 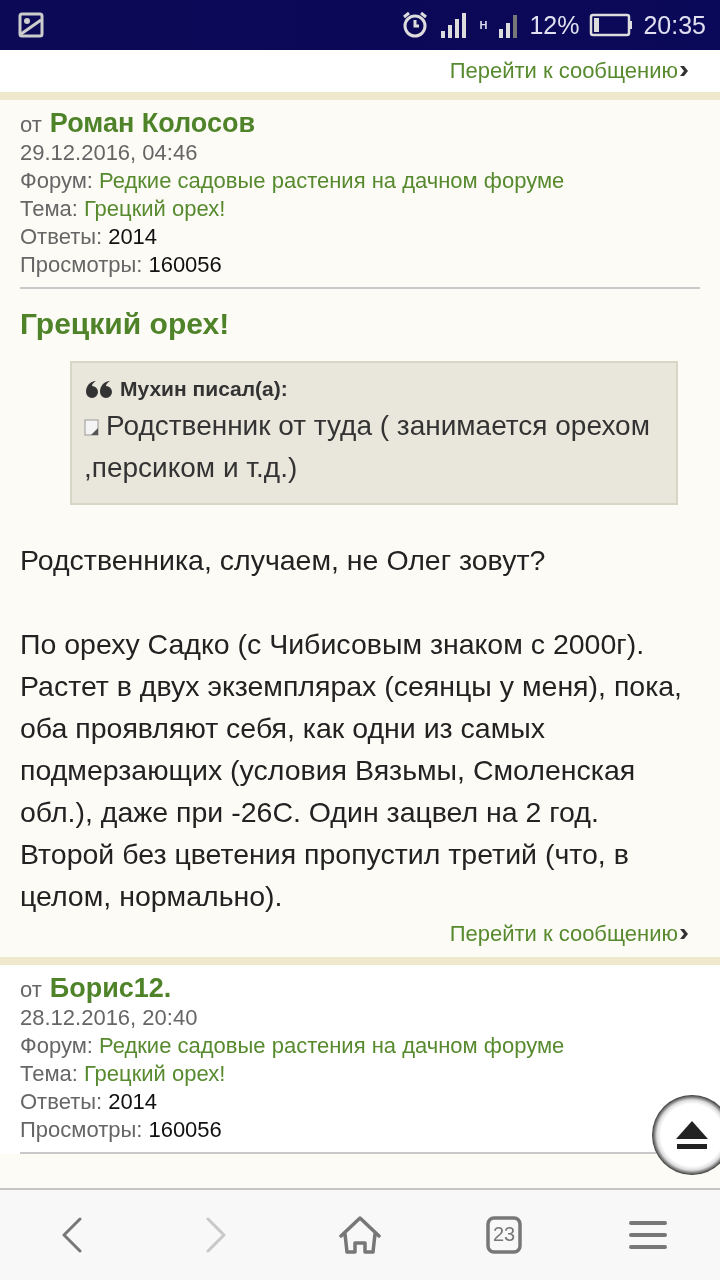 I want to click on network-type: H, so click(x=483, y=25).